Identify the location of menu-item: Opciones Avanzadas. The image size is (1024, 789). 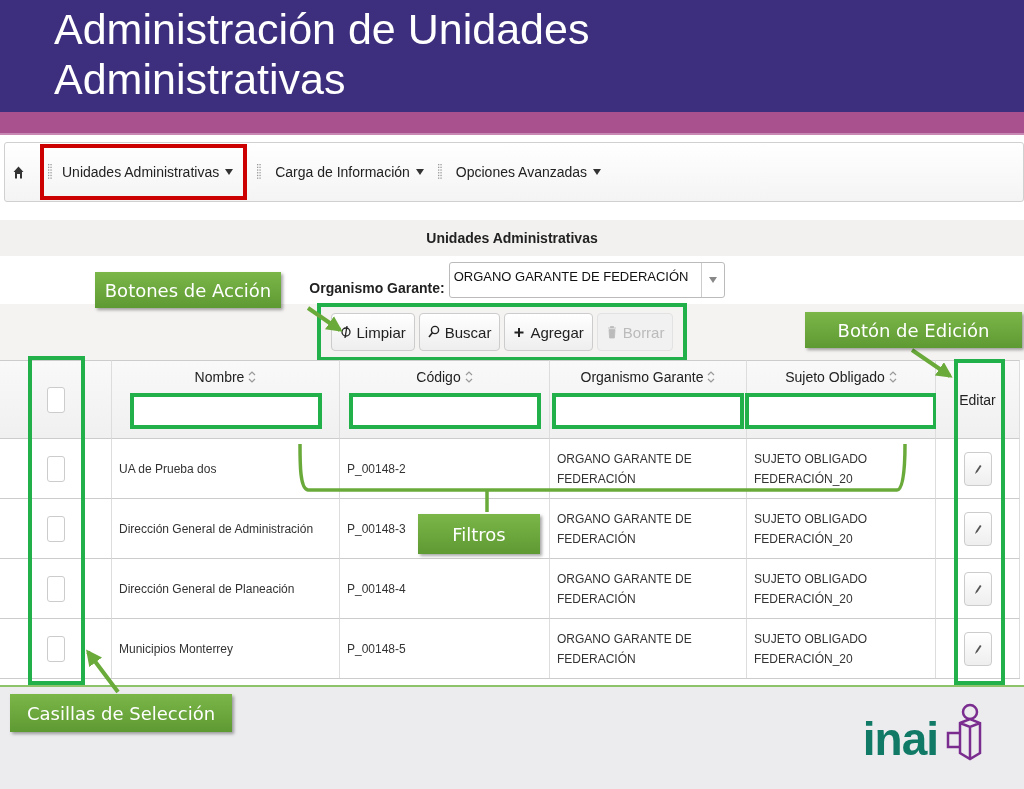
(528, 172).